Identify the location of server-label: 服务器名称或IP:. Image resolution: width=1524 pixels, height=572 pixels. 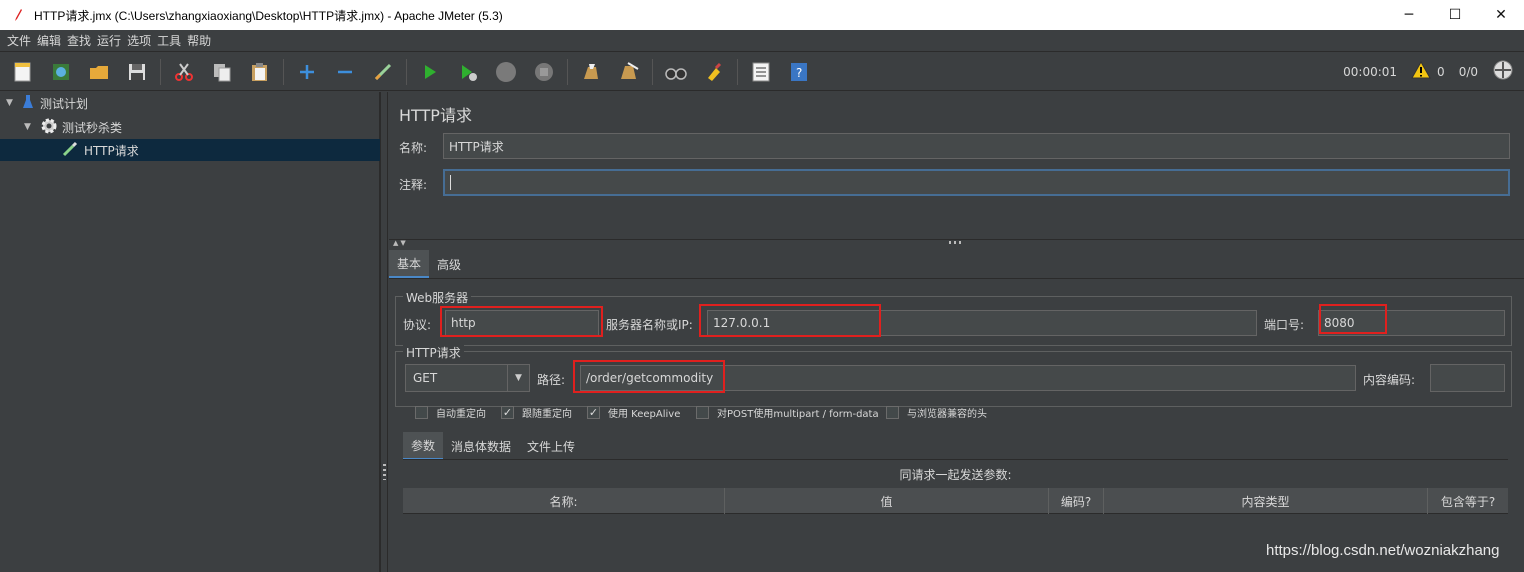
(649, 325).